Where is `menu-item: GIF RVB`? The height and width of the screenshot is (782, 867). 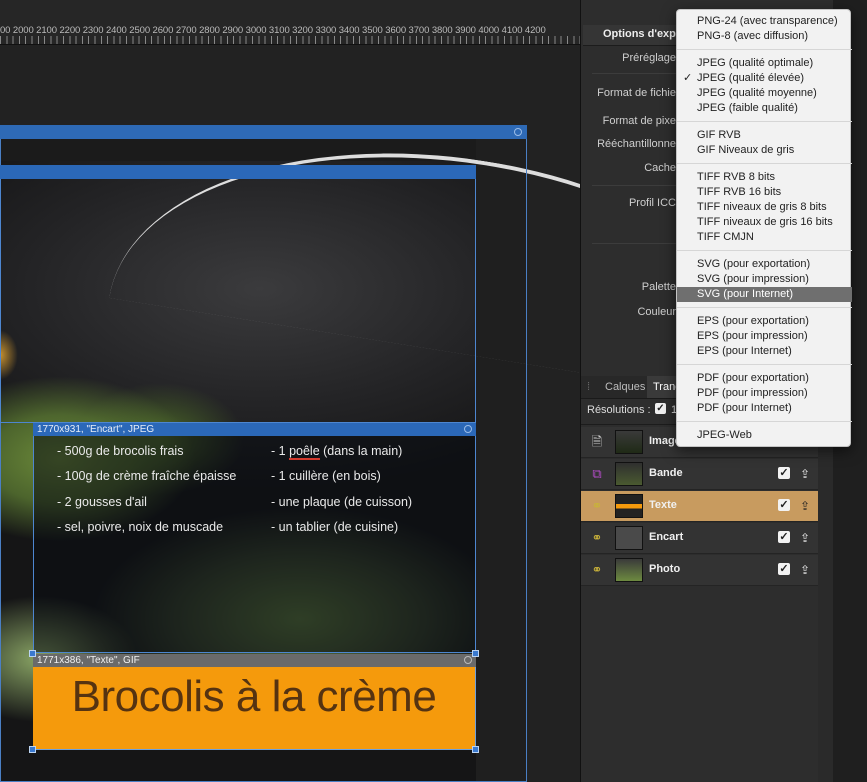
menu-item: GIF RVB is located at coordinates (764, 135).